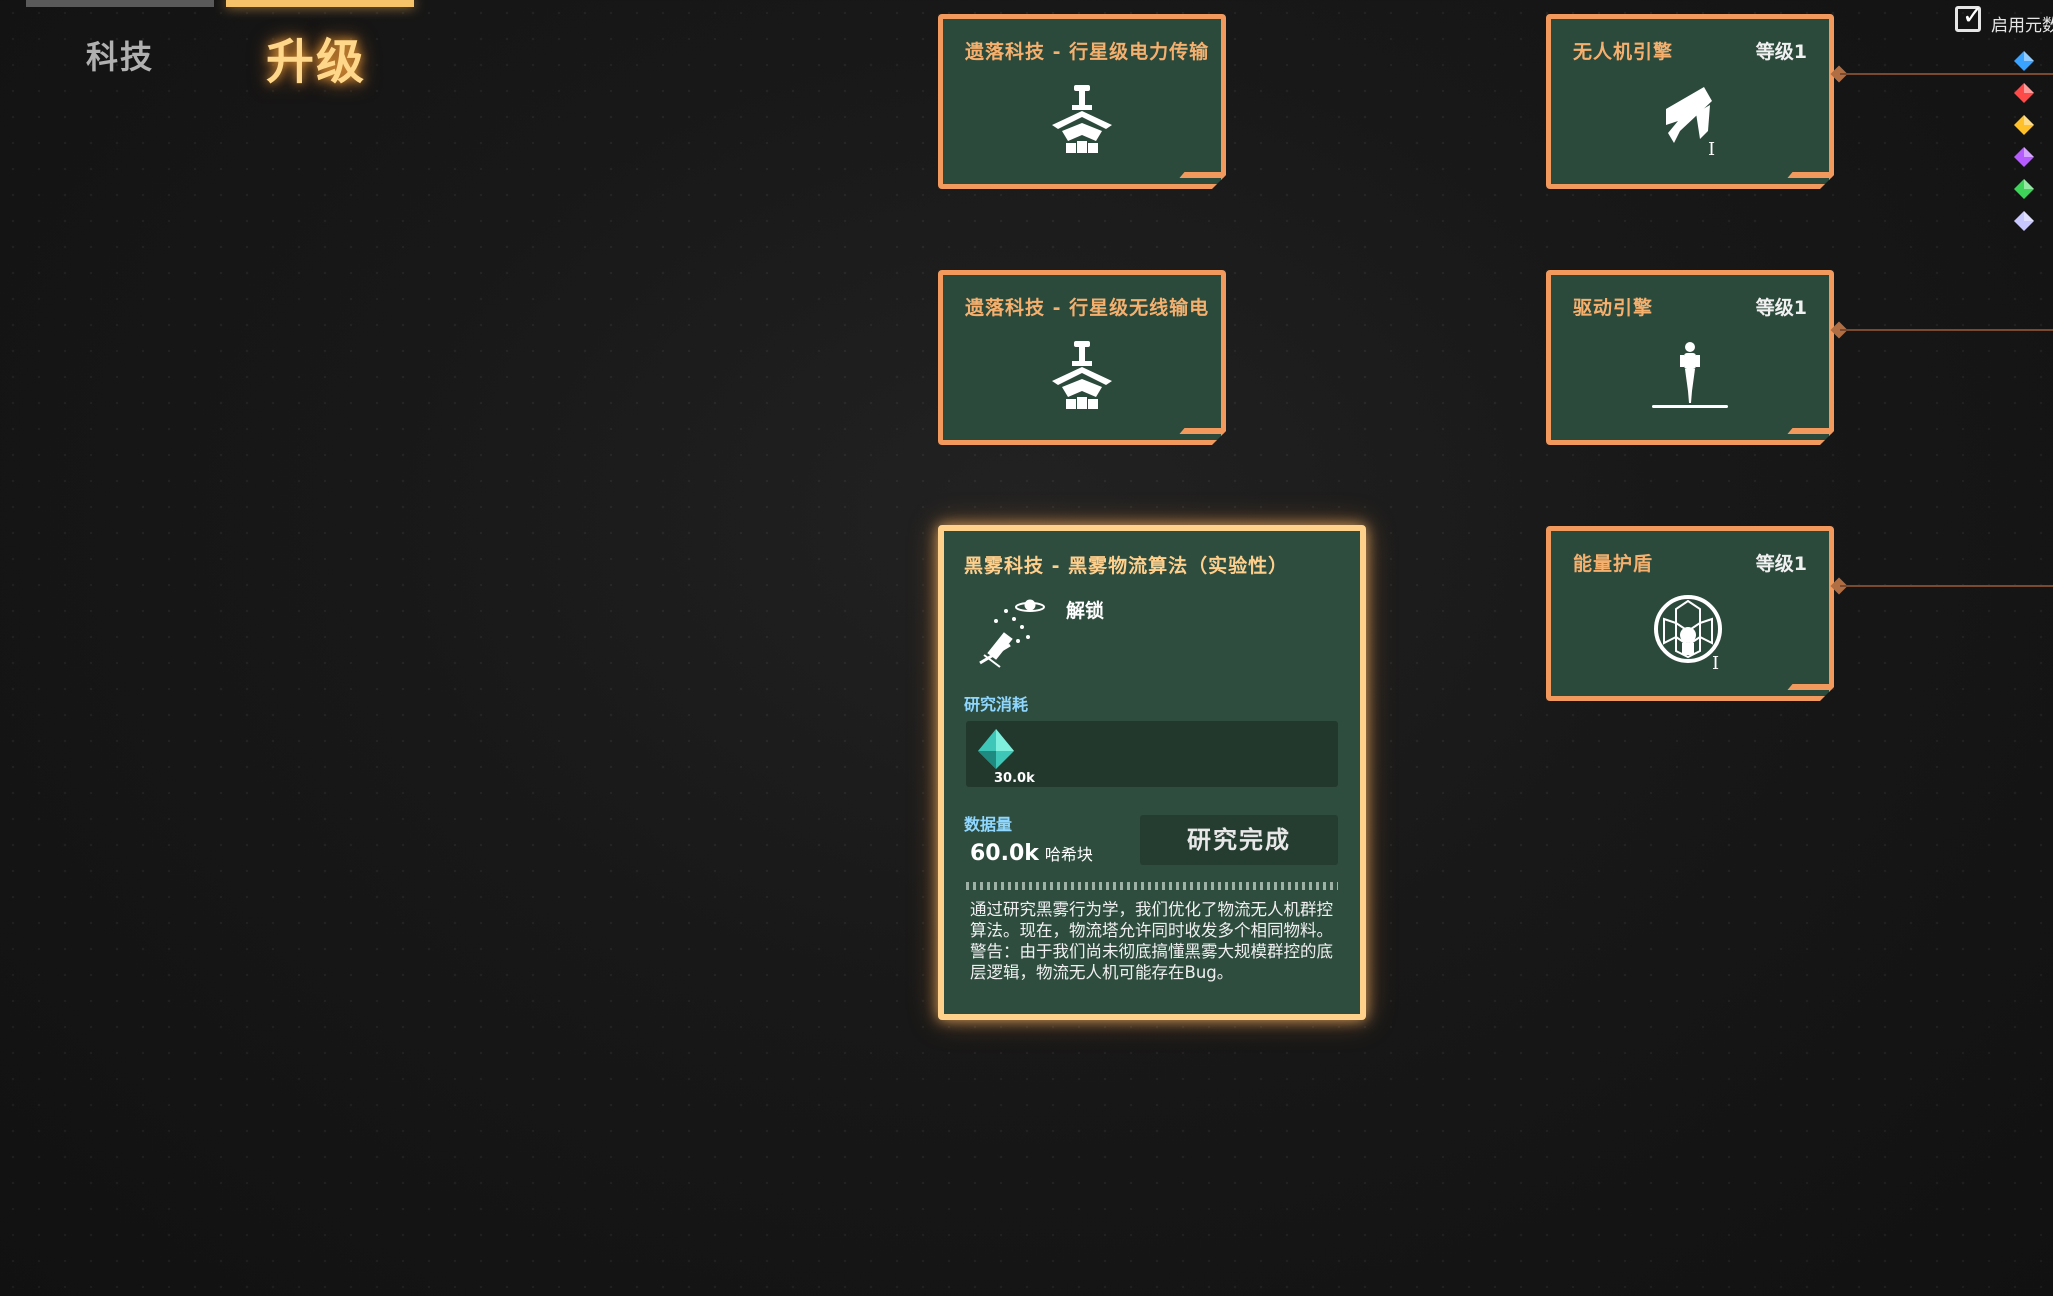  I want to click on enable-metadata-checkbox: ✓, so click(1969, 16).